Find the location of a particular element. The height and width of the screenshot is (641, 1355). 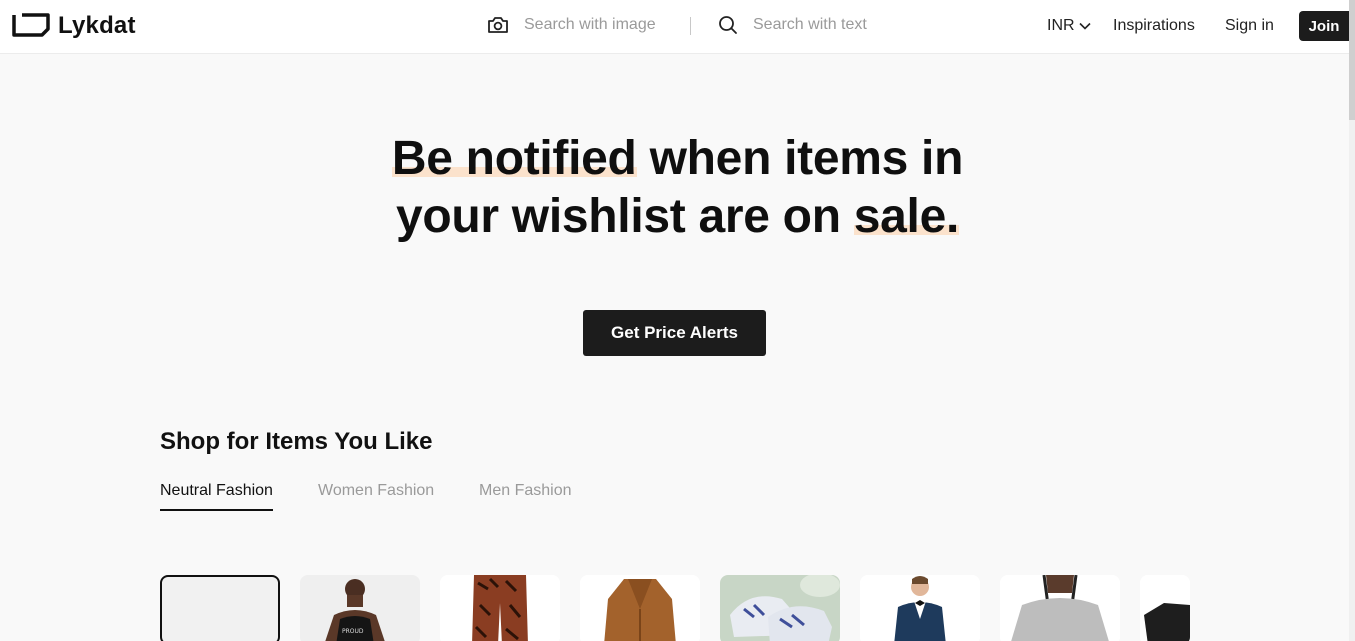

currency-selector: INR is located at coordinates (1069, 26).